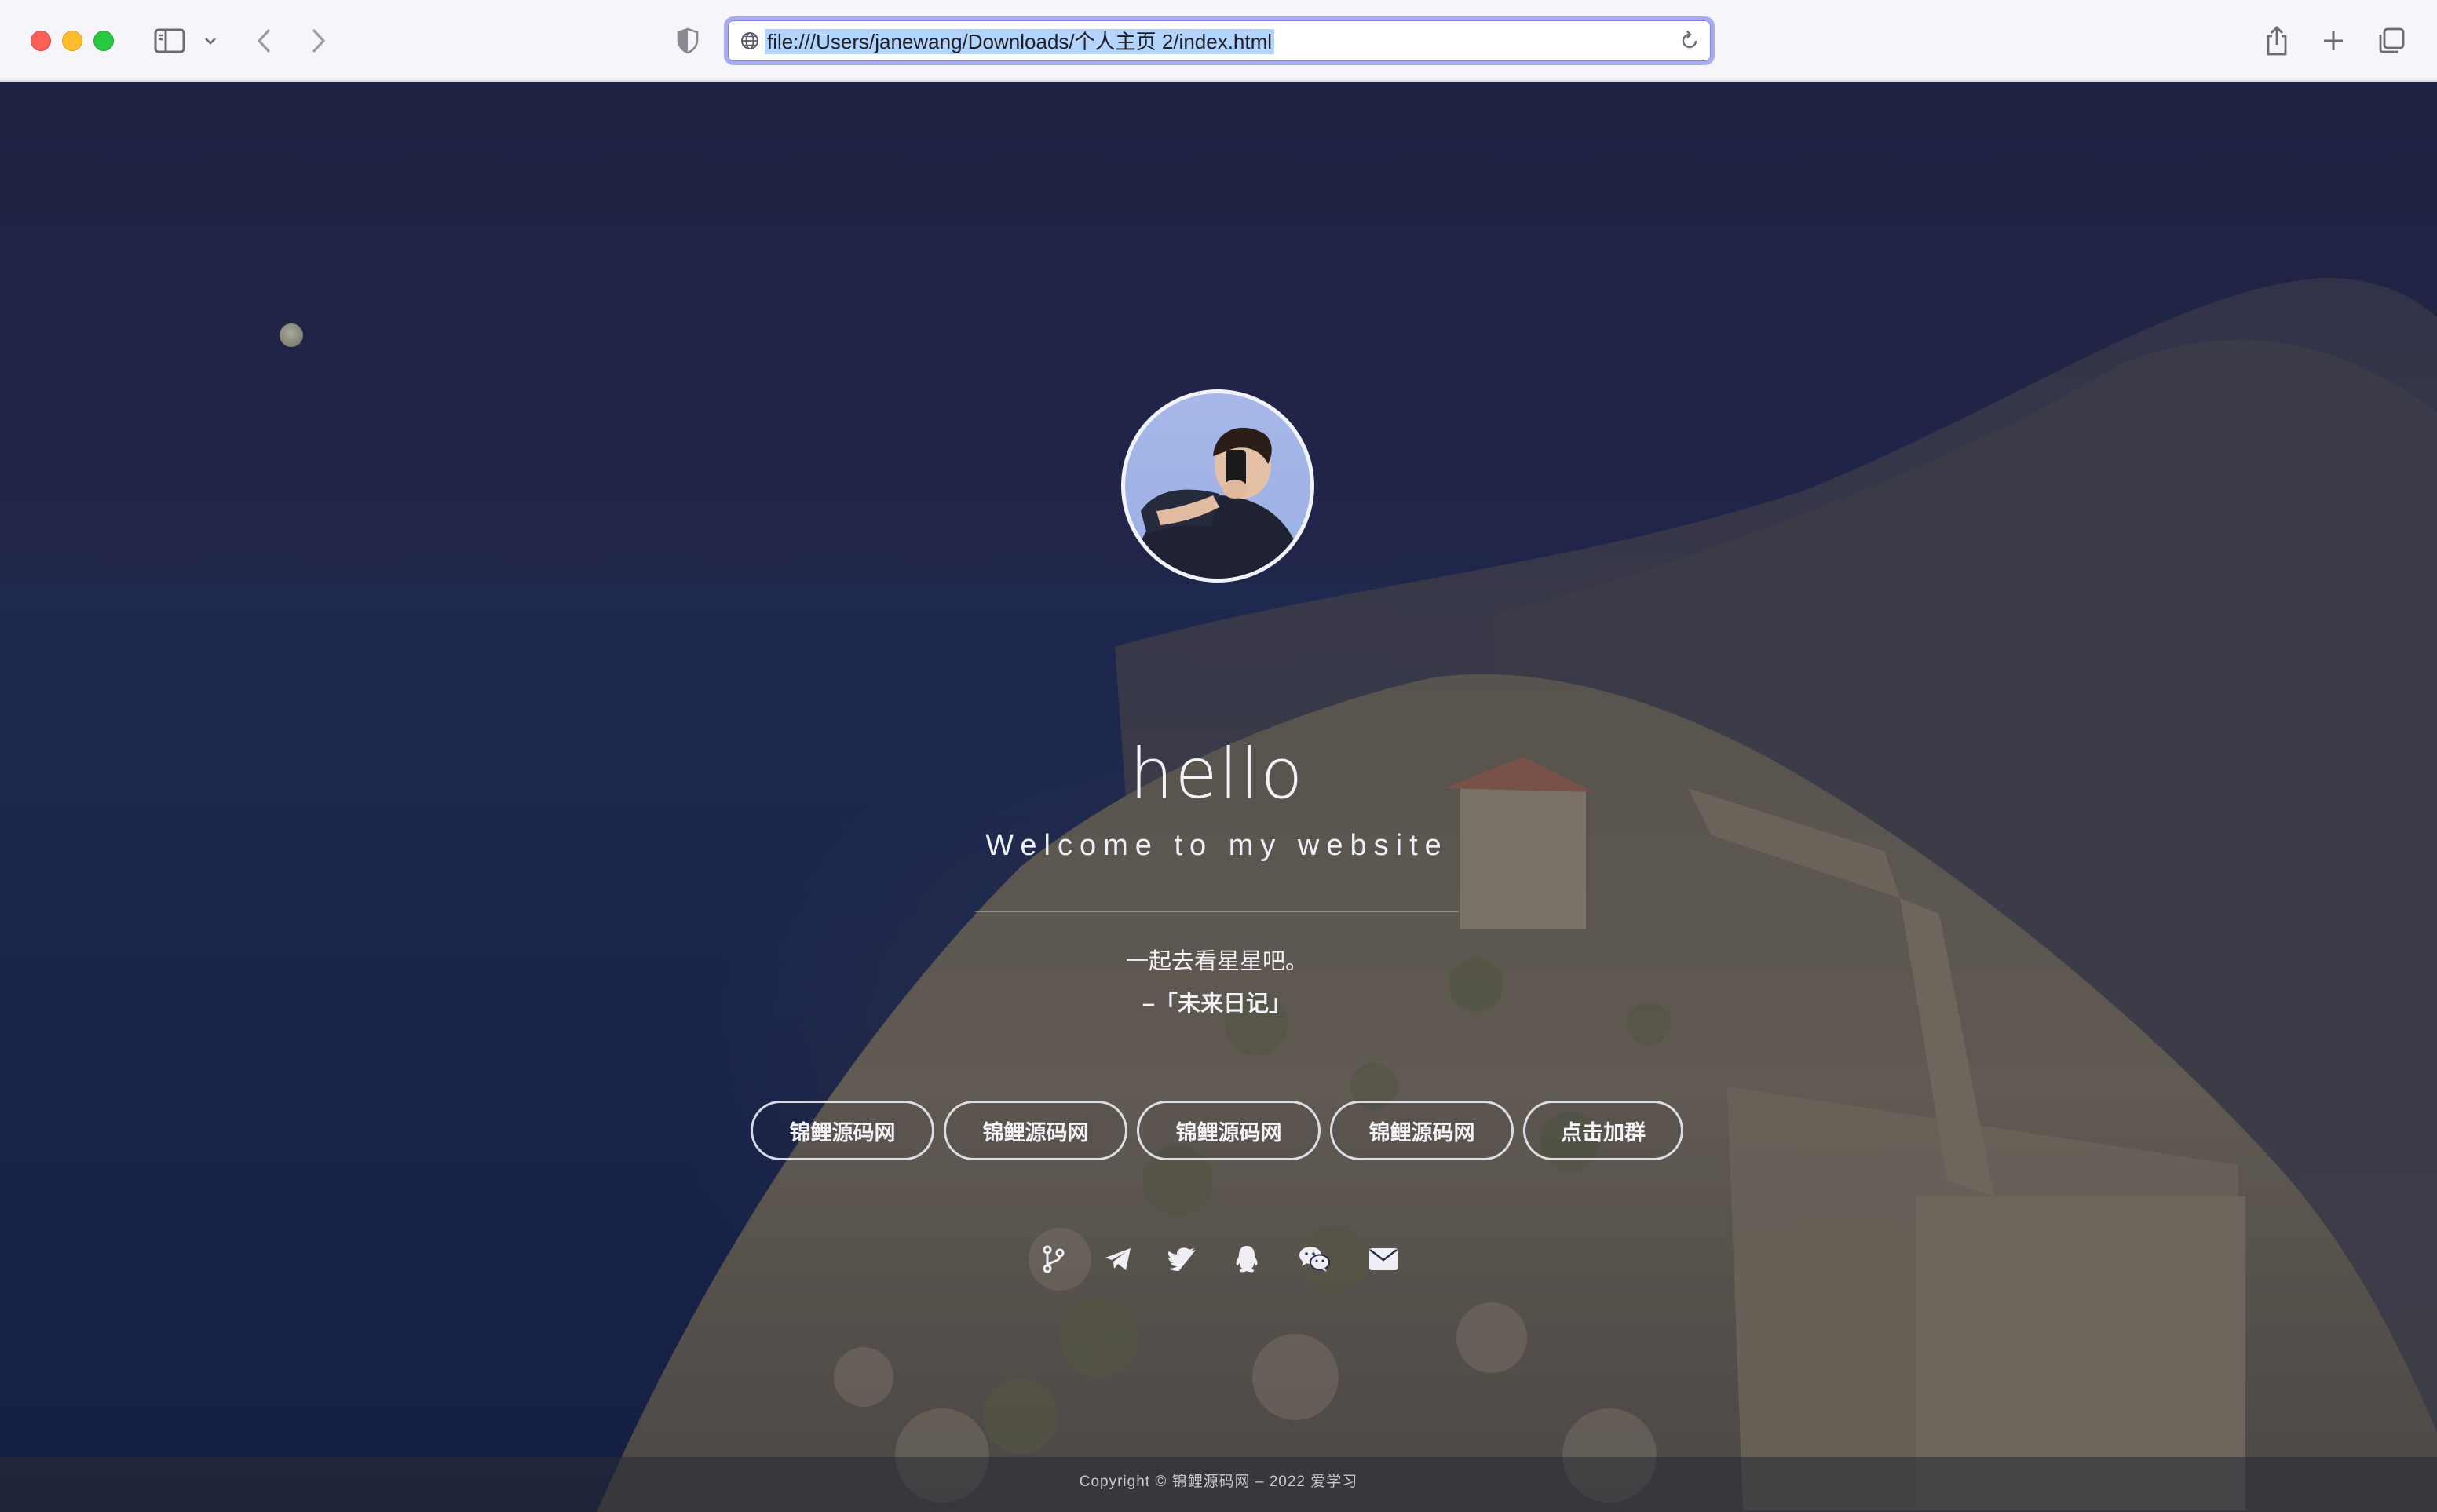  I want to click on sidebar-toggle-icon, so click(169, 41).